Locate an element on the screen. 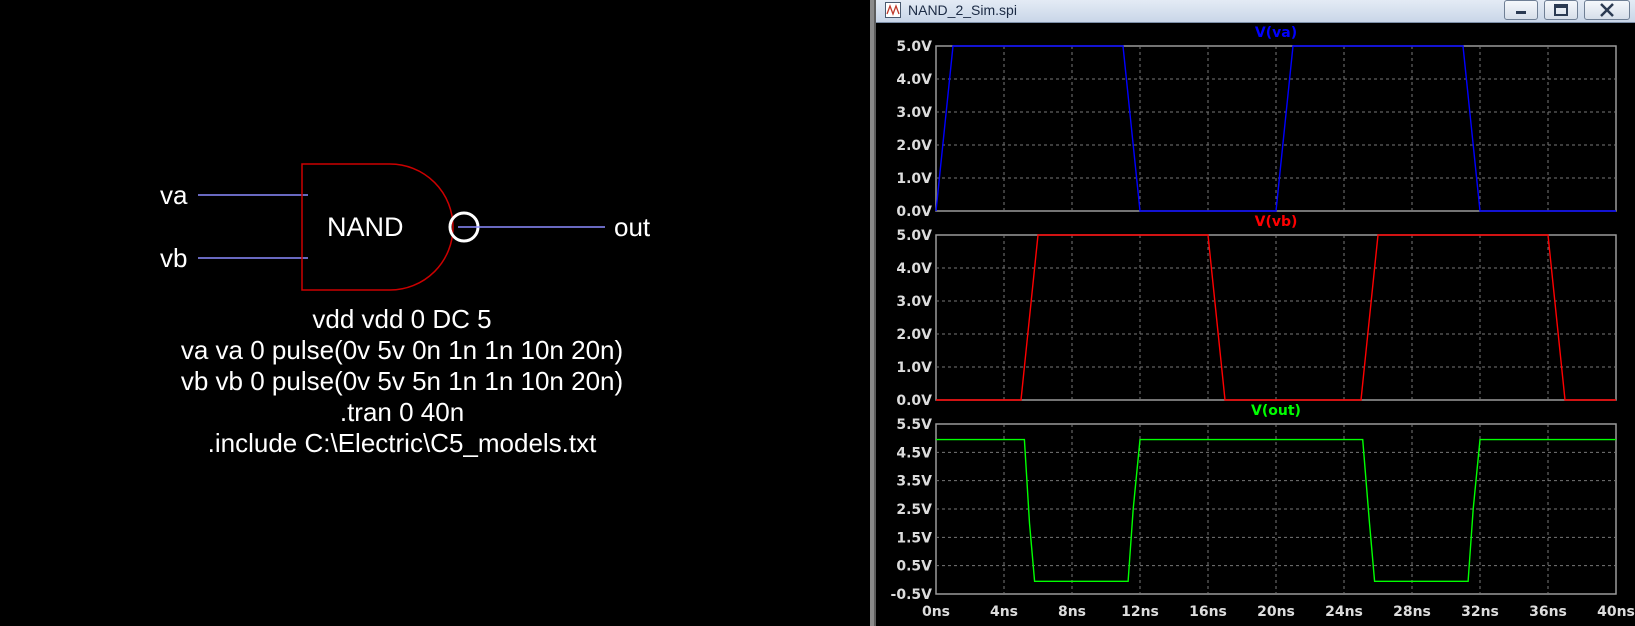 The image size is (1635, 626). pane-2-y-tick-label: 1.0V is located at coordinates (914, 368).